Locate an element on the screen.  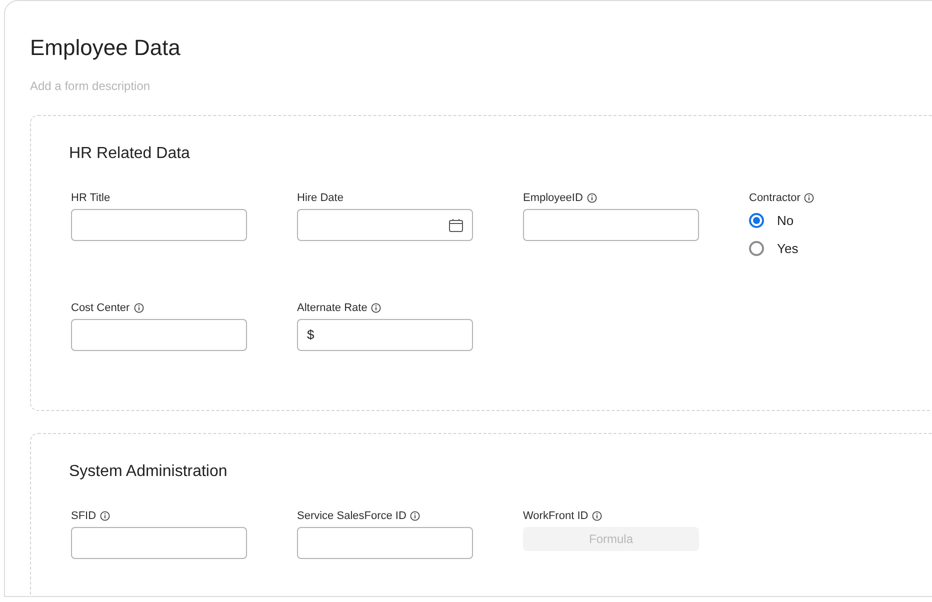
field-label: SFID is located at coordinates (83, 516).